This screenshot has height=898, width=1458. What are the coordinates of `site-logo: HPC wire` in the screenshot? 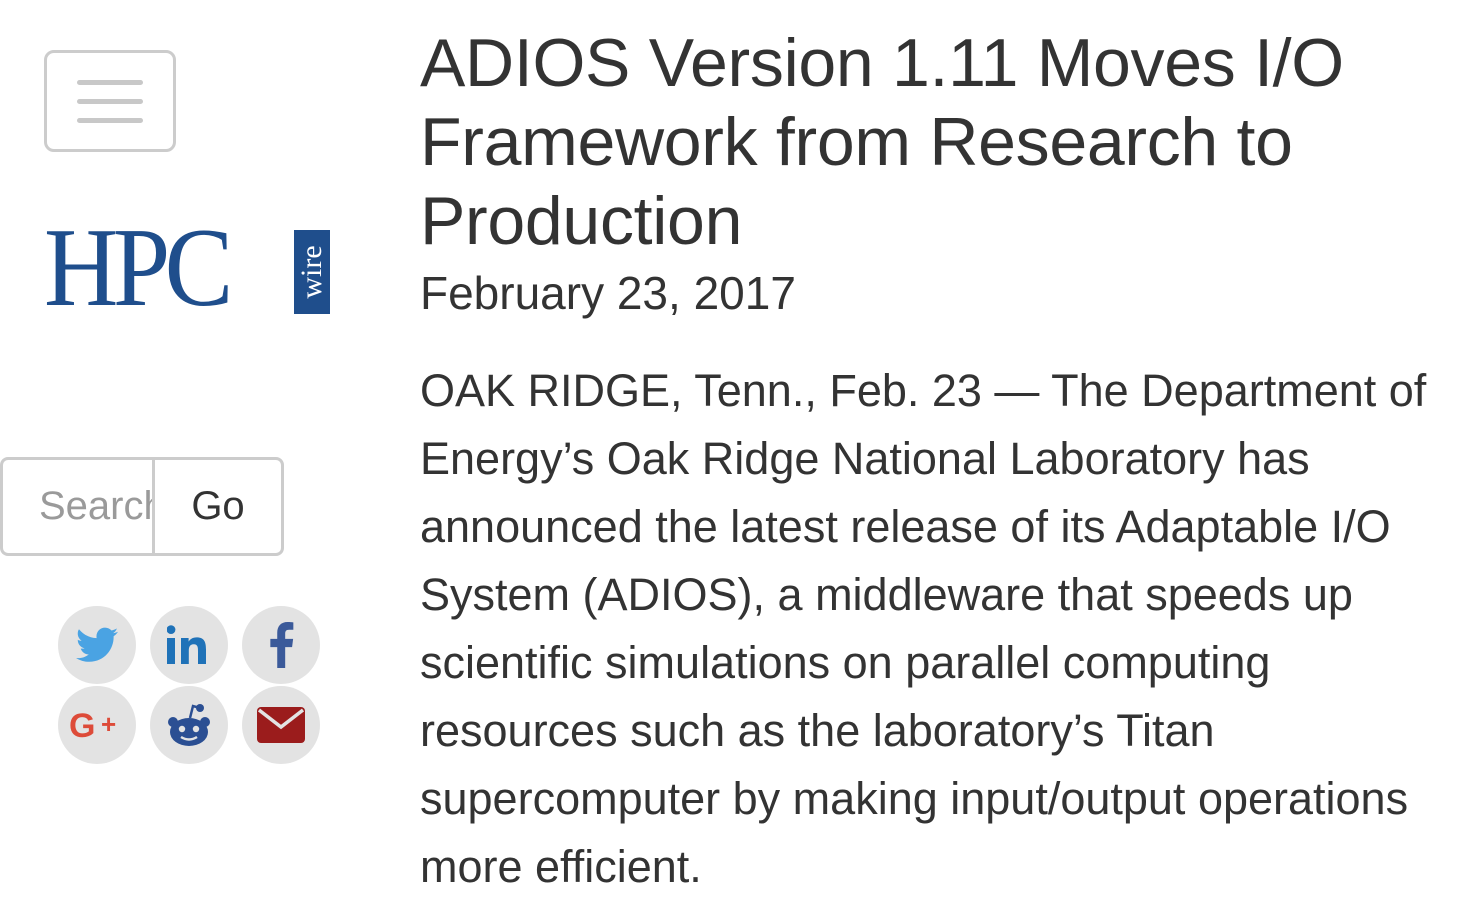 It's located at (189, 268).